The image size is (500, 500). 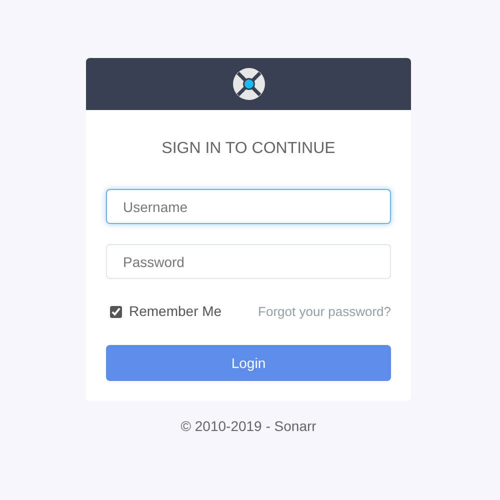 What do you see at coordinates (324, 312) in the screenshot?
I see `forgot-password-link: Forgot your password?` at bounding box center [324, 312].